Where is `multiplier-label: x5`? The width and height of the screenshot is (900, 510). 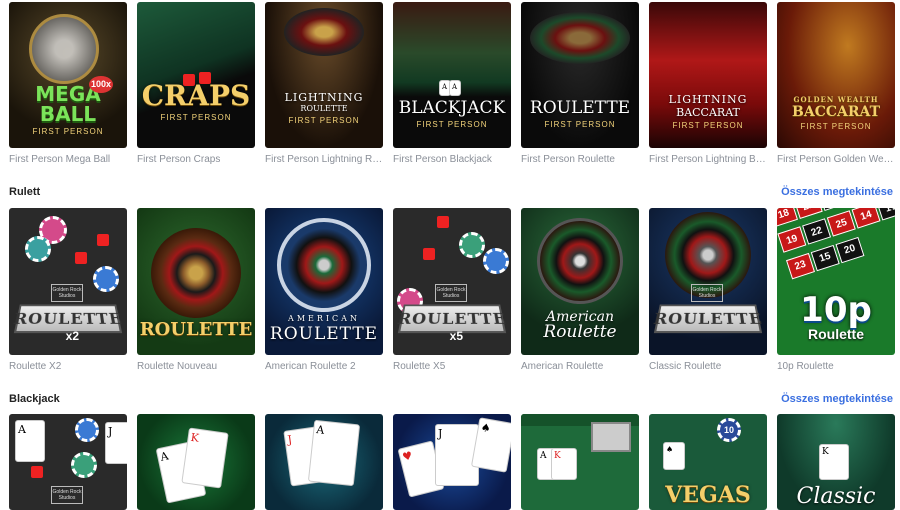
multiplier-label: x5 is located at coordinates (456, 336).